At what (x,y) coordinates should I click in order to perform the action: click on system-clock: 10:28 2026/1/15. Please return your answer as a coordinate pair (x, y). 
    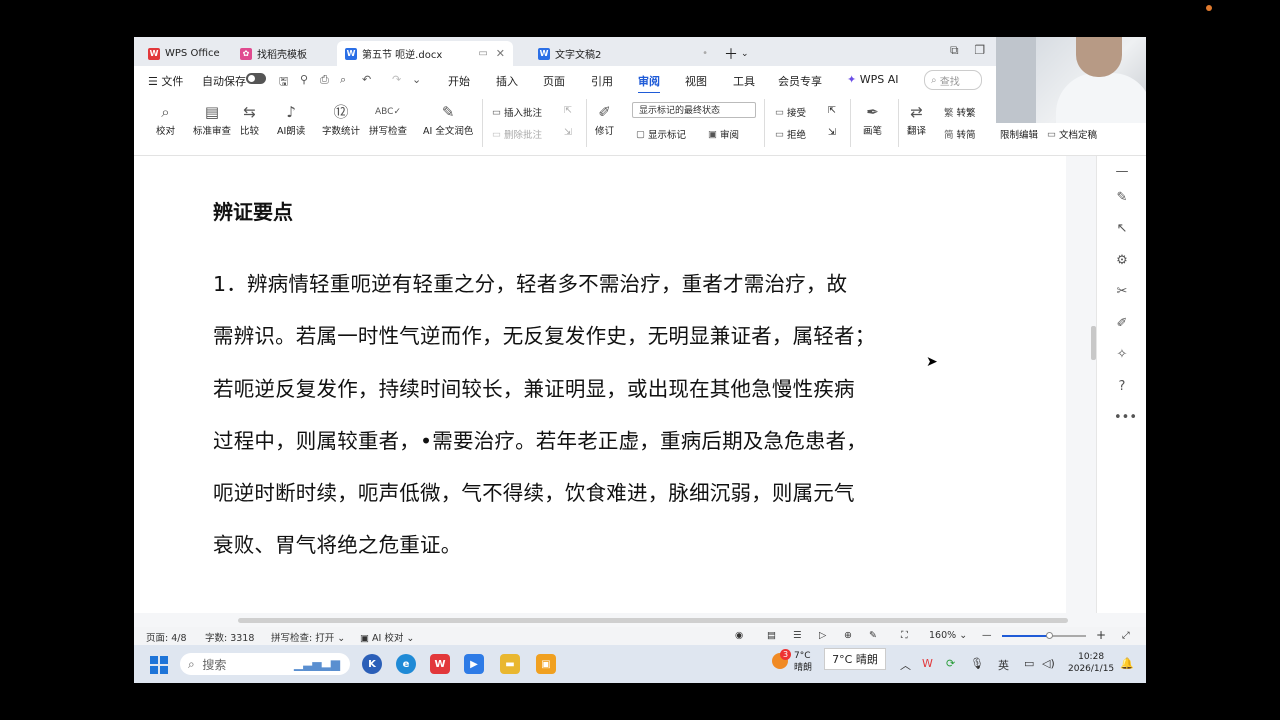
    Looking at the image, I should click on (1091, 663).